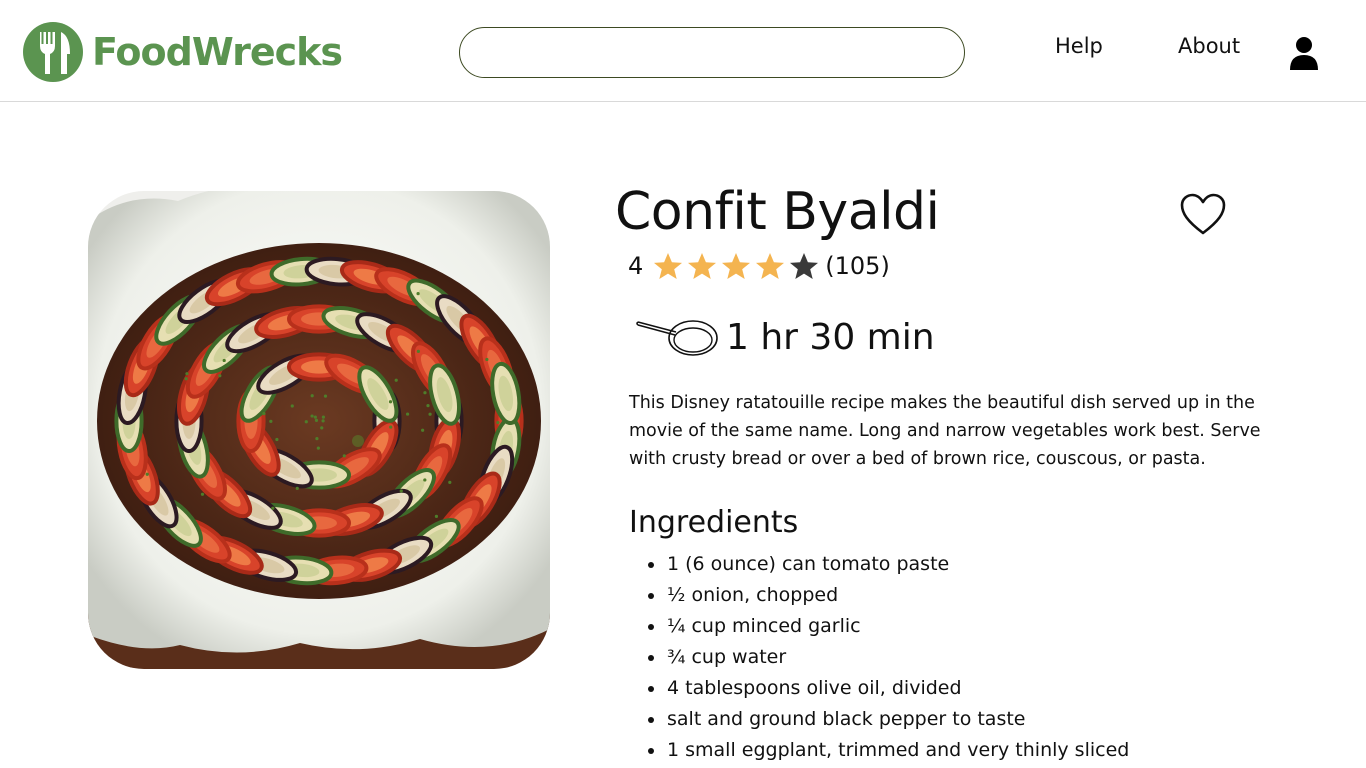 The height and width of the screenshot is (768, 1366). I want to click on user-icon, so click(1304, 53).